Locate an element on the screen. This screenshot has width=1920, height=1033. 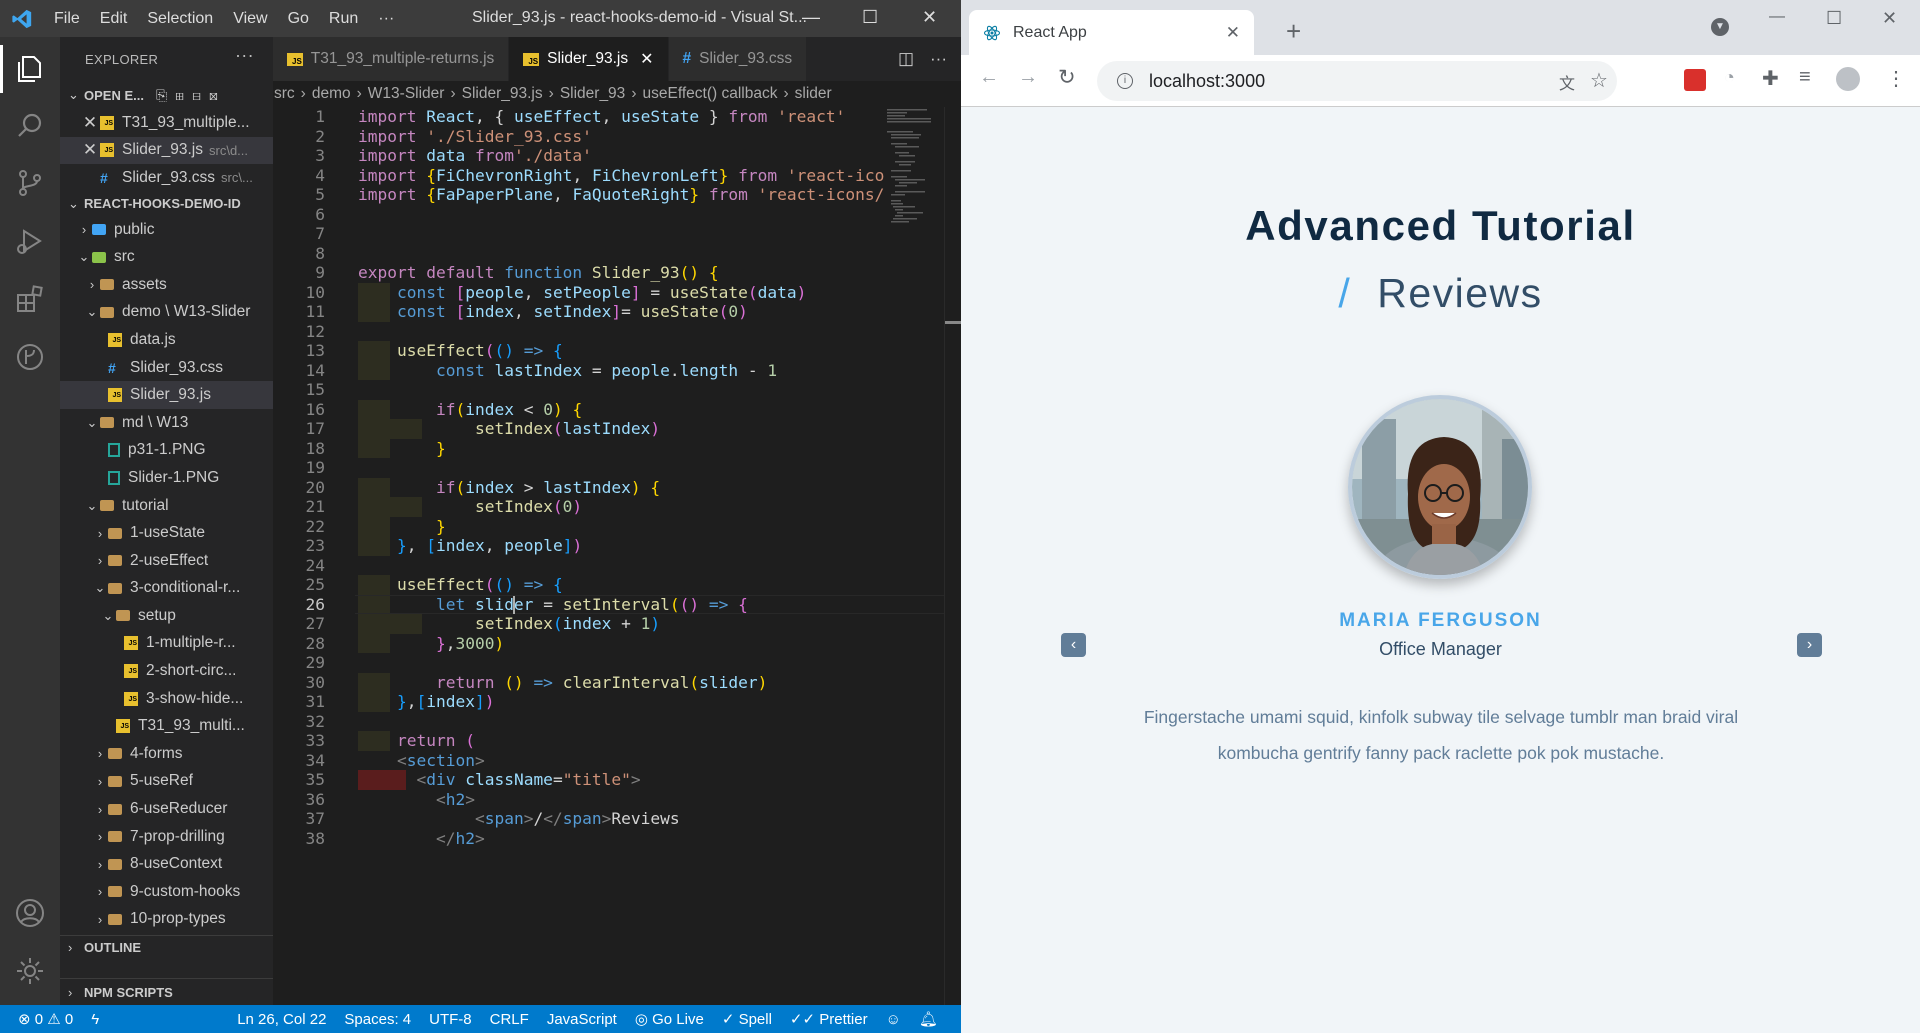
translate-icon: 文 is located at coordinates (1567, 82).